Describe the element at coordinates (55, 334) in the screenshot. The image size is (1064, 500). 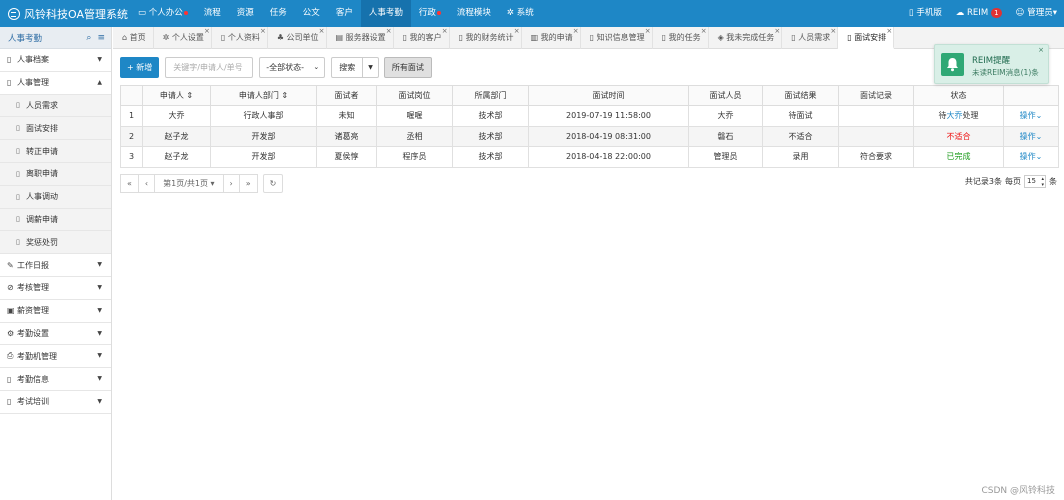
I see `sidebar-item-attendance-settings: ⚙ 考勤设置 ▼` at that location.